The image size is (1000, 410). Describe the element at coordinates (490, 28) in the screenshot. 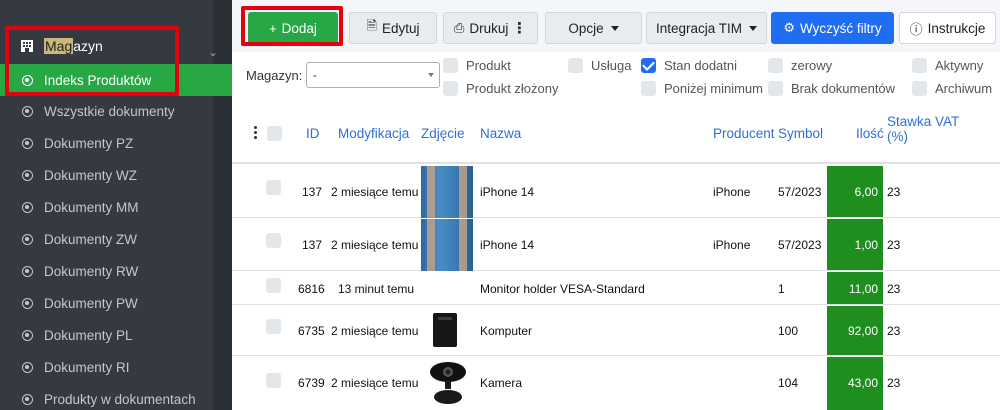

I see `print-button: ⎙ Drukuj ⋮` at that location.